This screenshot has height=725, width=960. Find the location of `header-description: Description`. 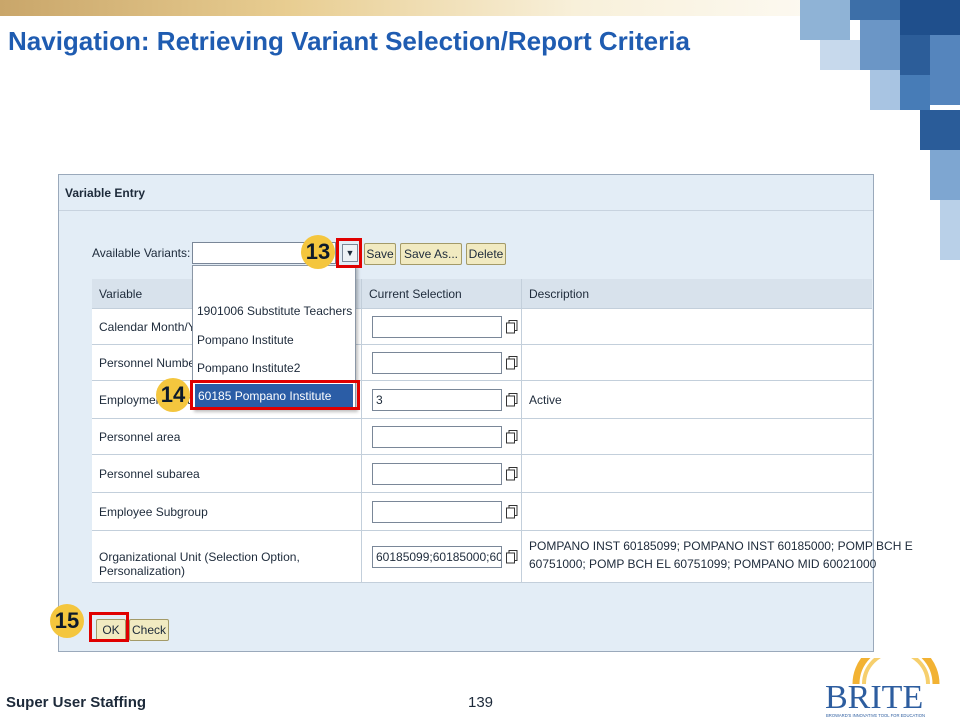

header-description: Description is located at coordinates (559, 294).